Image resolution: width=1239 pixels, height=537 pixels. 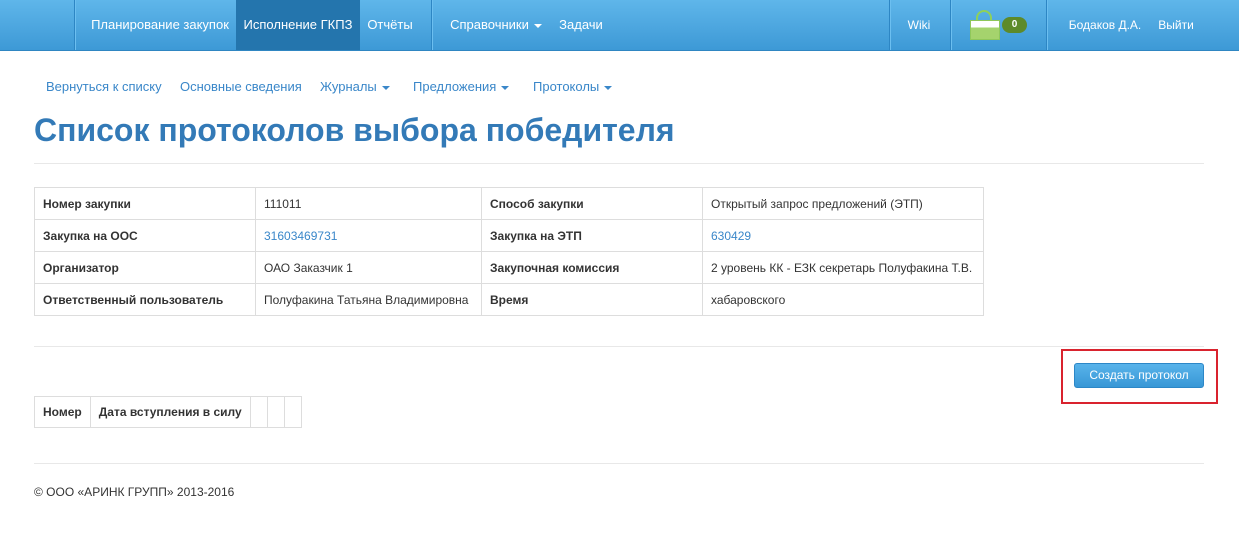 What do you see at coordinates (160, 25) in the screenshot?
I see `nav-planning: Планирование закупок` at bounding box center [160, 25].